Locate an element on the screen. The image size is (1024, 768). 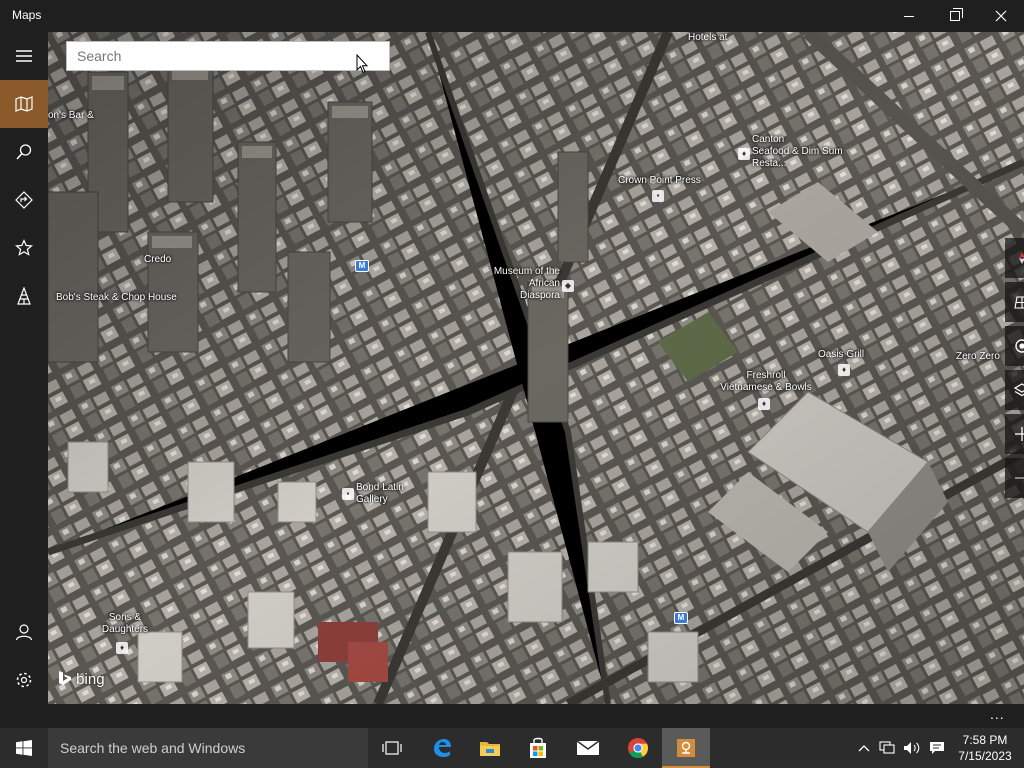
map-icon is located at coordinates (24, 104).